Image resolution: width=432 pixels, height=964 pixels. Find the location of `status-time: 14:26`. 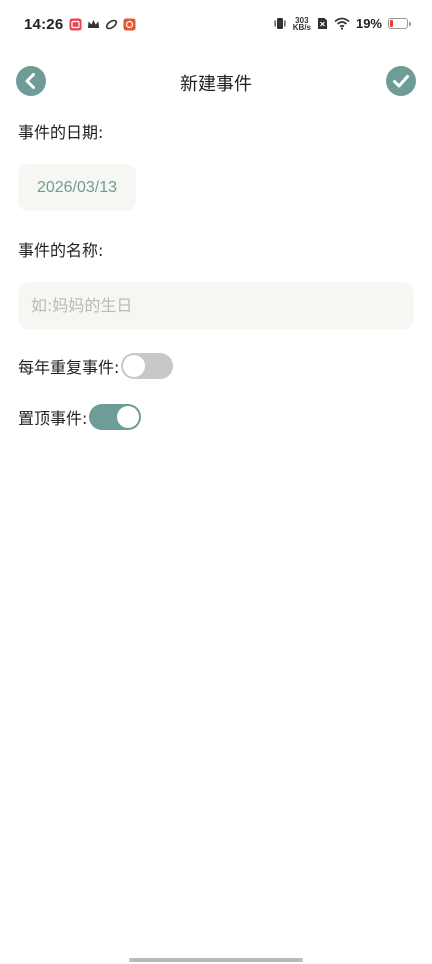

status-time: 14:26 is located at coordinates (44, 24).